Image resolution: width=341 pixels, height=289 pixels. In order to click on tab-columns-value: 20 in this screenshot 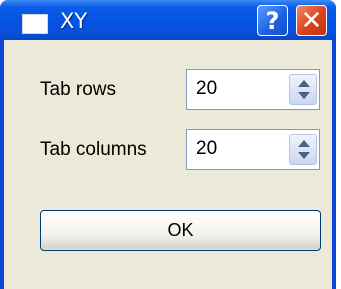, I will do `click(206, 149)`.